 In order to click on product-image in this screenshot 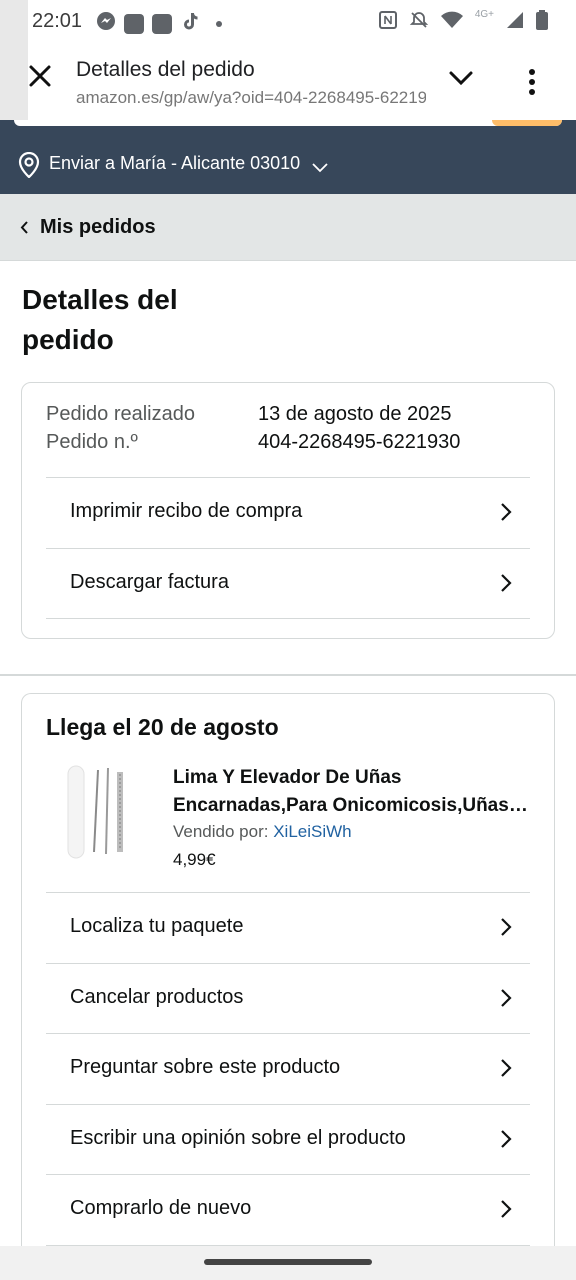, I will do `click(99, 812)`.